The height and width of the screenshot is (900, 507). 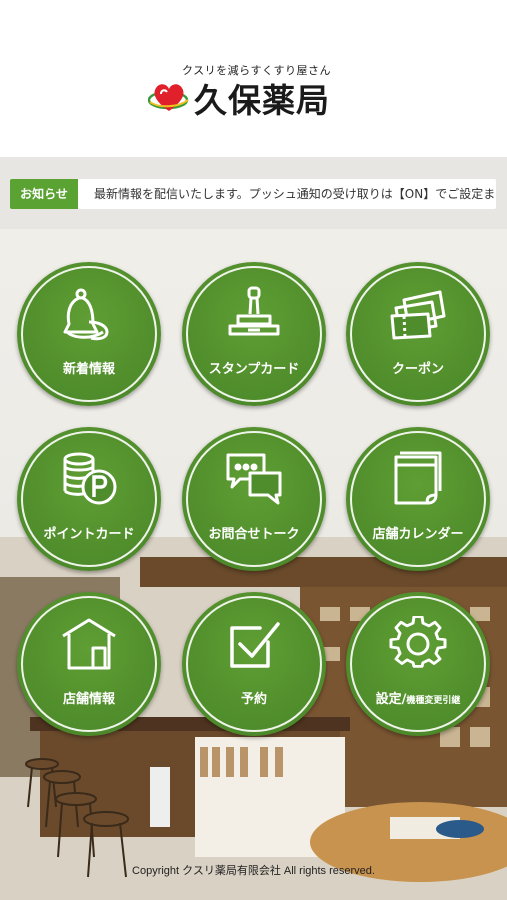 What do you see at coordinates (254, 369) in the screenshot?
I see `tile-label: スタンプカード` at bounding box center [254, 369].